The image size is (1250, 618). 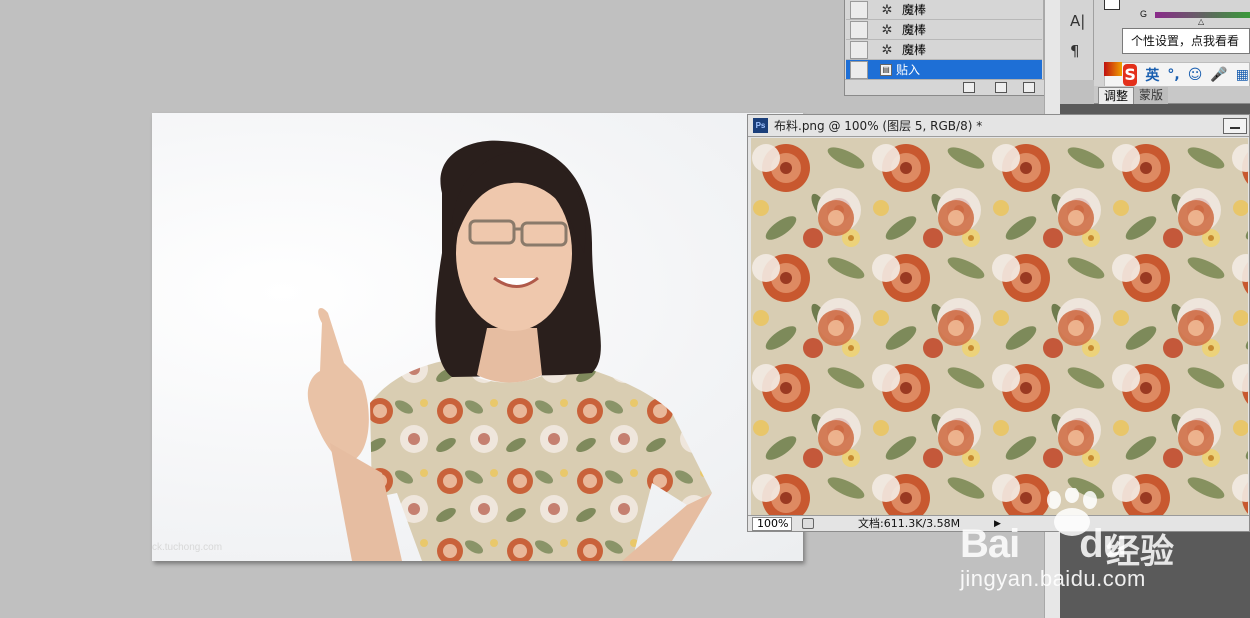 I want to click on status-menu-arrow-icon: ▶, so click(x=997, y=524).